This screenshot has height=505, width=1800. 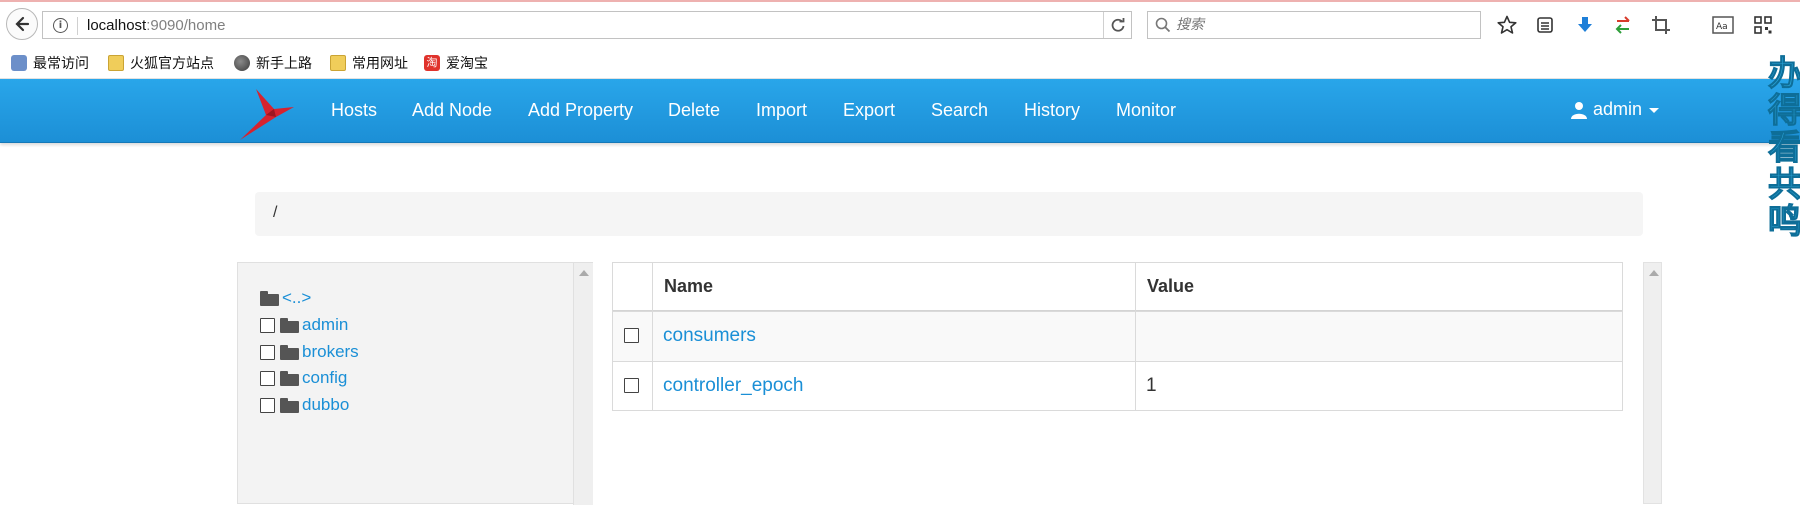 What do you see at coordinates (949, 214) in the screenshot?
I see `breadcrumb: /` at bounding box center [949, 214].